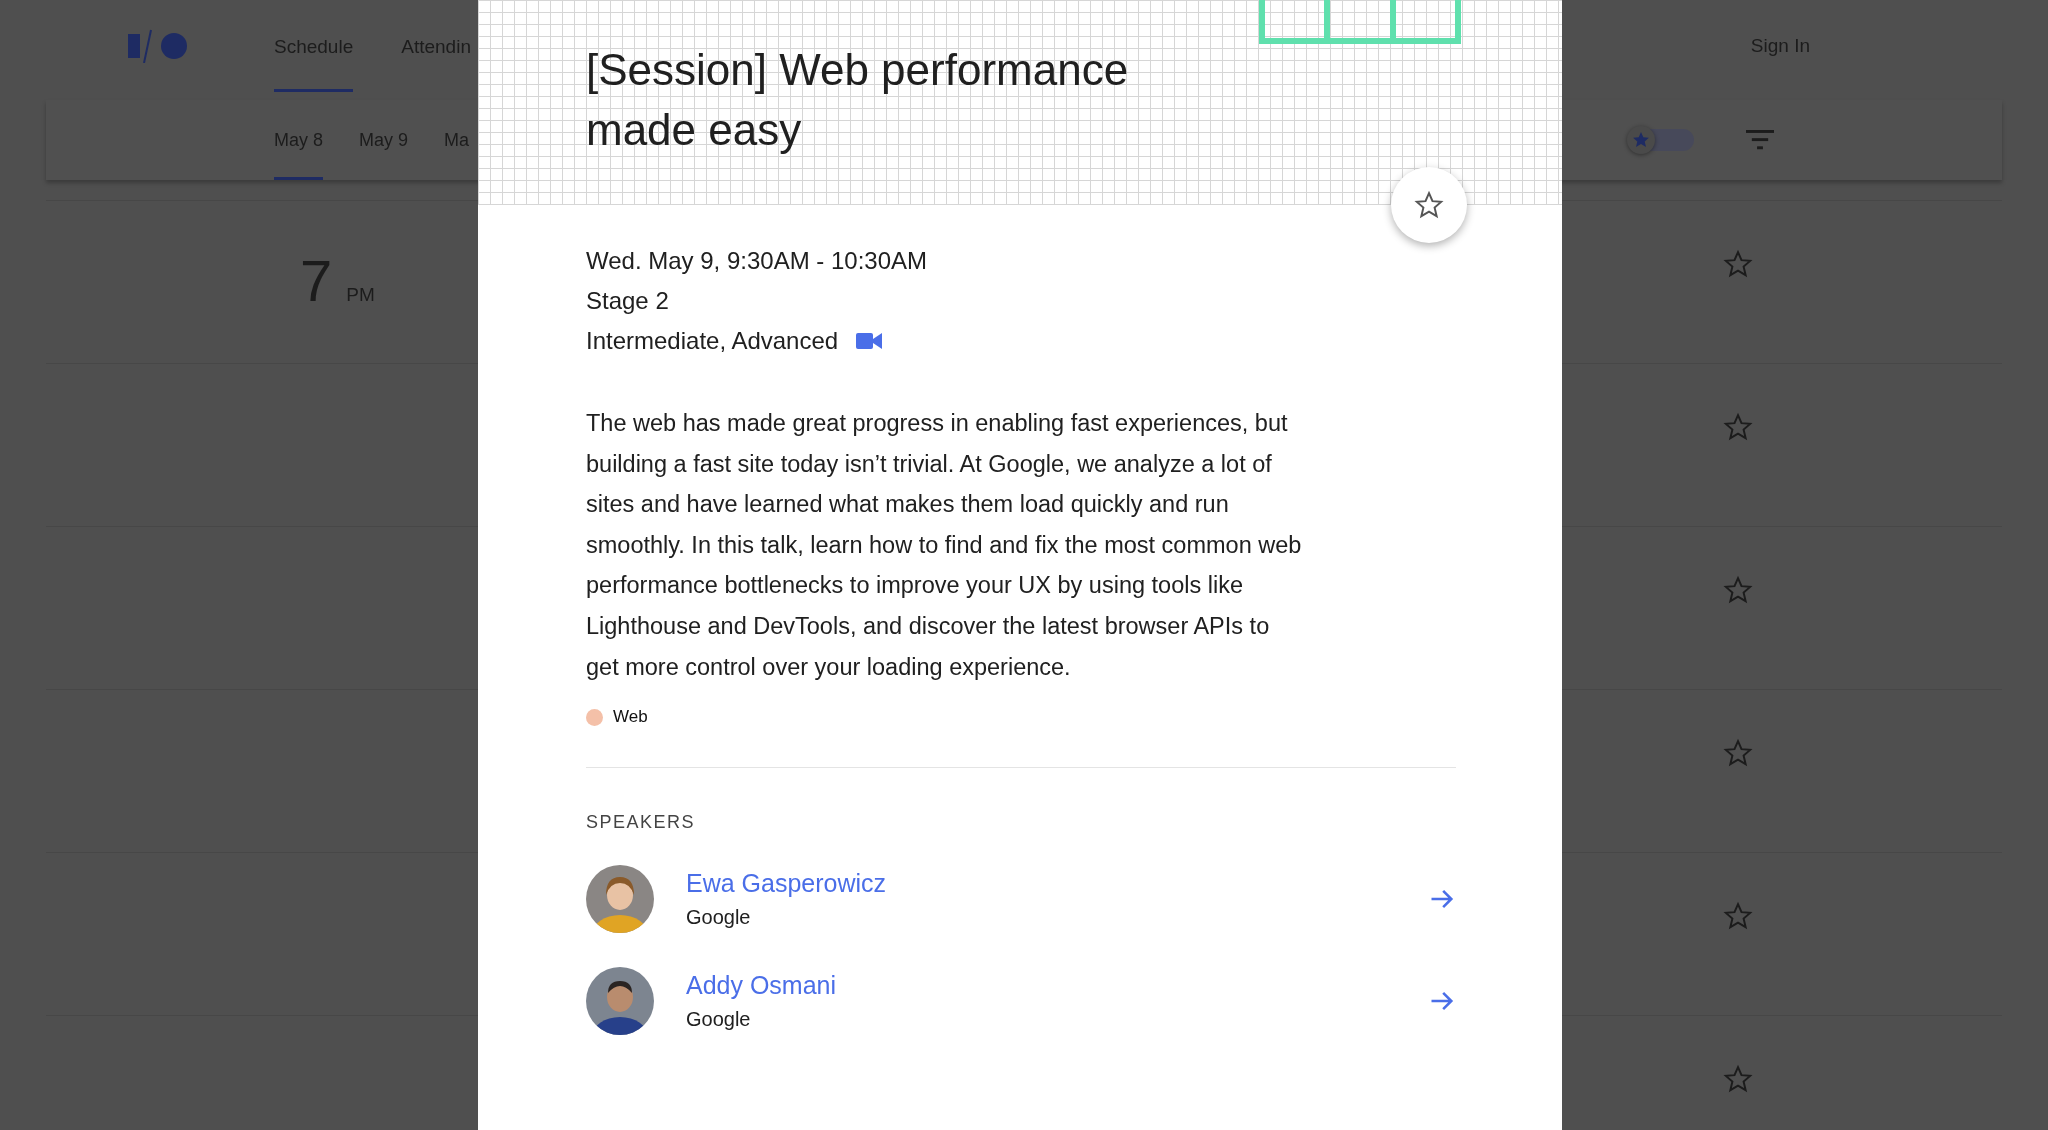  What do you see at coordinates (944, 545) in the screenshot?
I see `session-description: The web has made great progress in enabling fast experiences, but building a fast site today isn’t trivial. At Google, we analyze a lot of sites and have learned what makes them load quickly and run smoothly. In this talk, learn how to find and fix the most common web performance bottlenecks to improve your UX by using tools like Lighthouse and DevTools, and discover the latest browser APIs to get more control over your loading experience.` at bounding box center [944, 545].